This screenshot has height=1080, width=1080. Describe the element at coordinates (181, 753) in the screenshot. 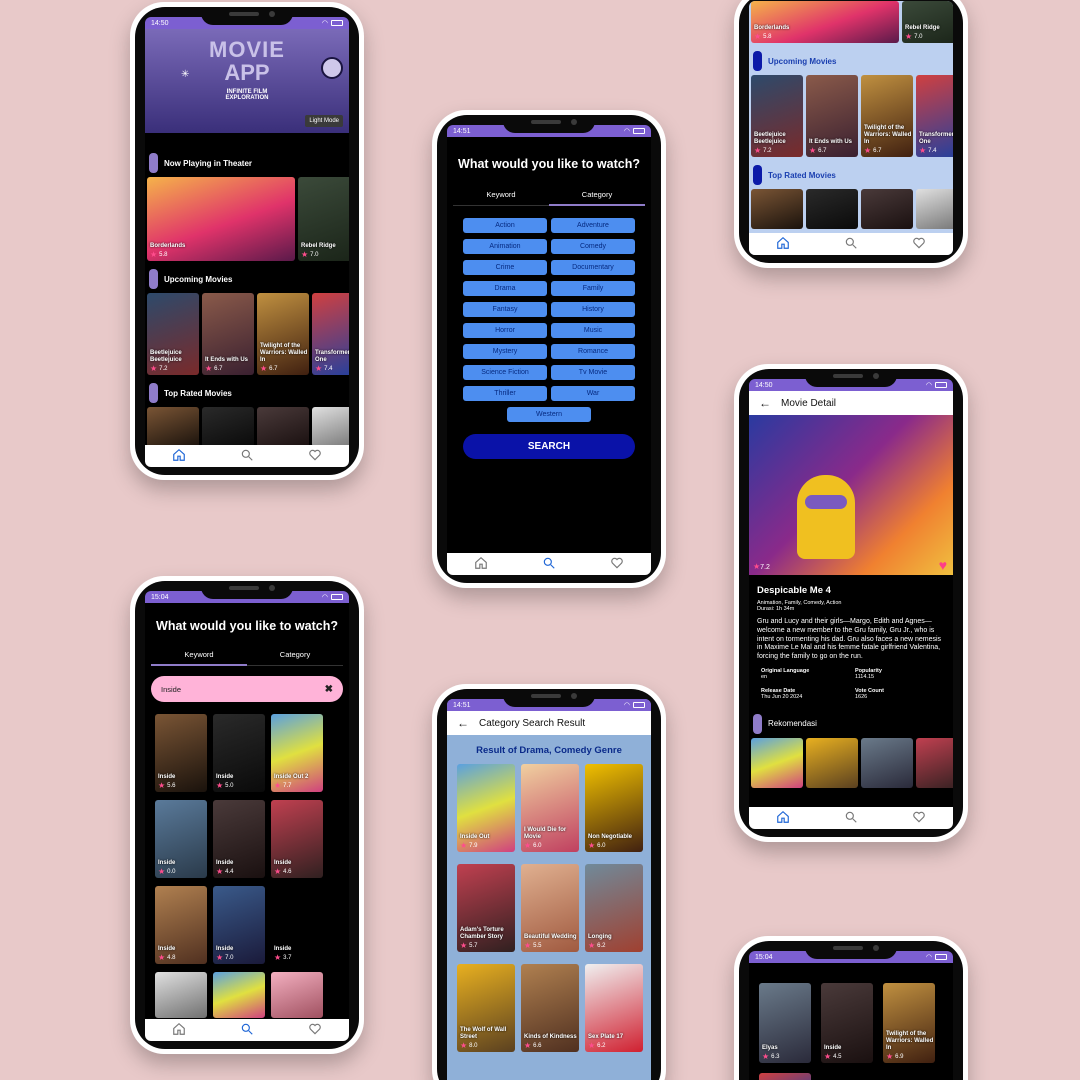

I see `movie-poster: Inside ★ 5.6` at that location.